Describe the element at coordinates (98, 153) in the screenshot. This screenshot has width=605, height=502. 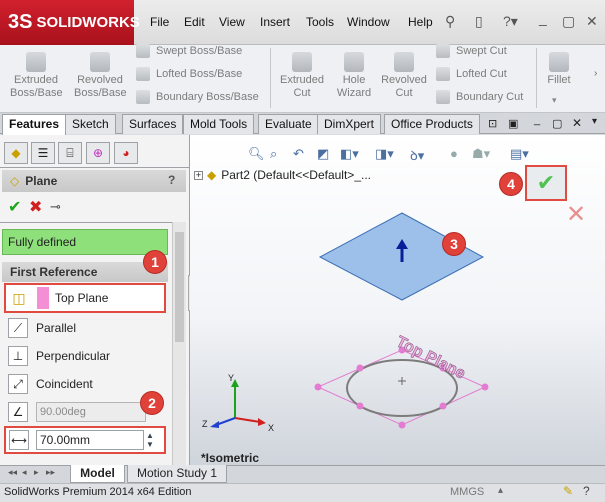
I see `dimxpert-manager-icon: ⊕` at that location.